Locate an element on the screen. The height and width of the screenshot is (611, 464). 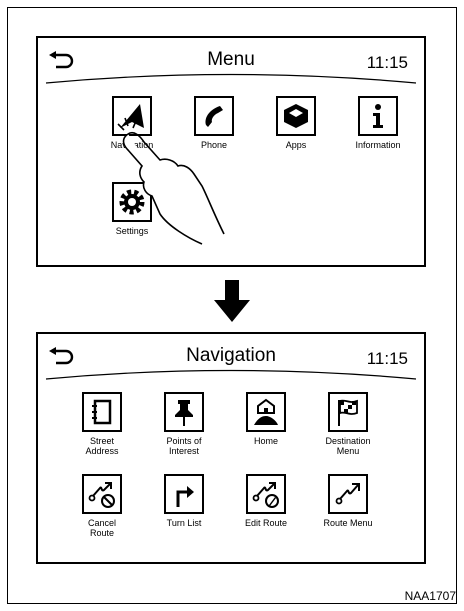
down-arrow-icon is located at coordinates (232, 301).